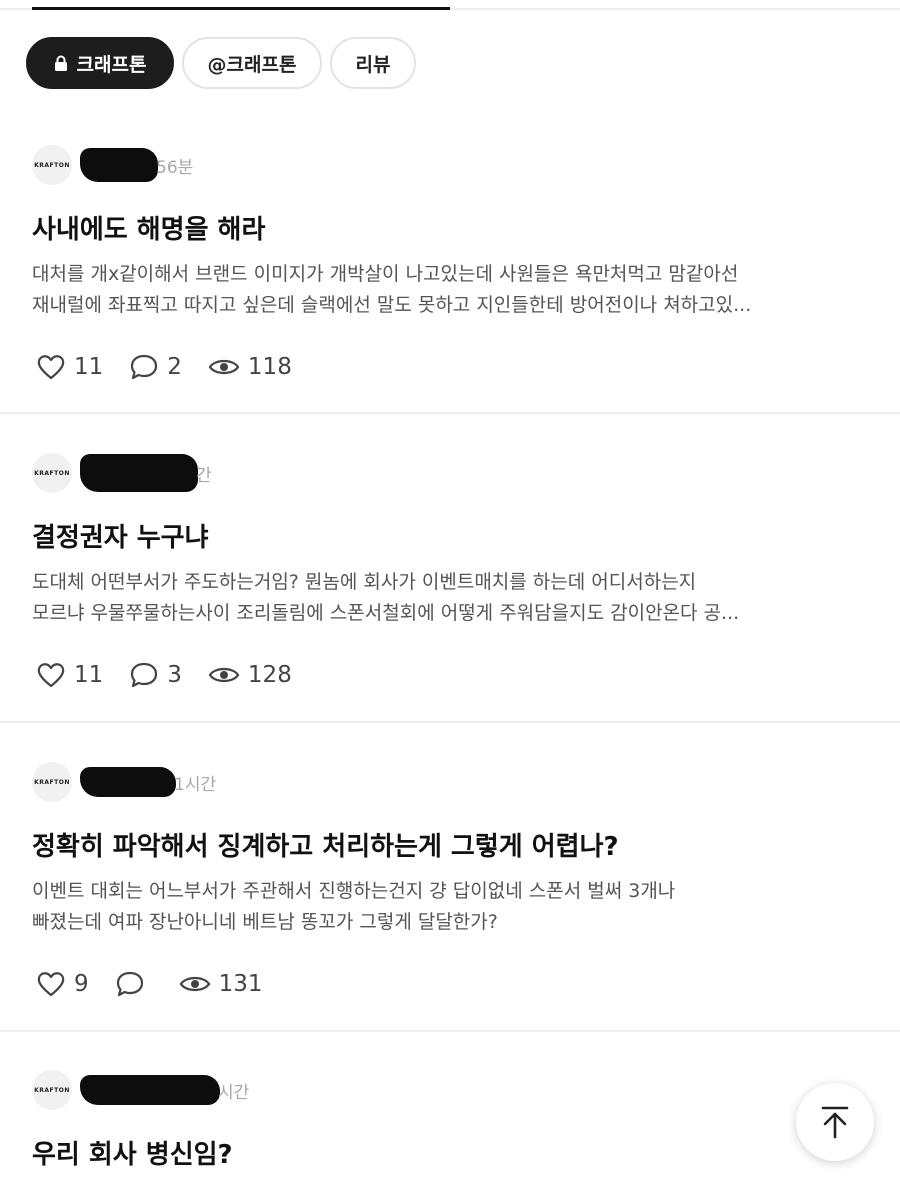  I want to click on post-title: 사내에도 해명을 해라, so click(149, 230).